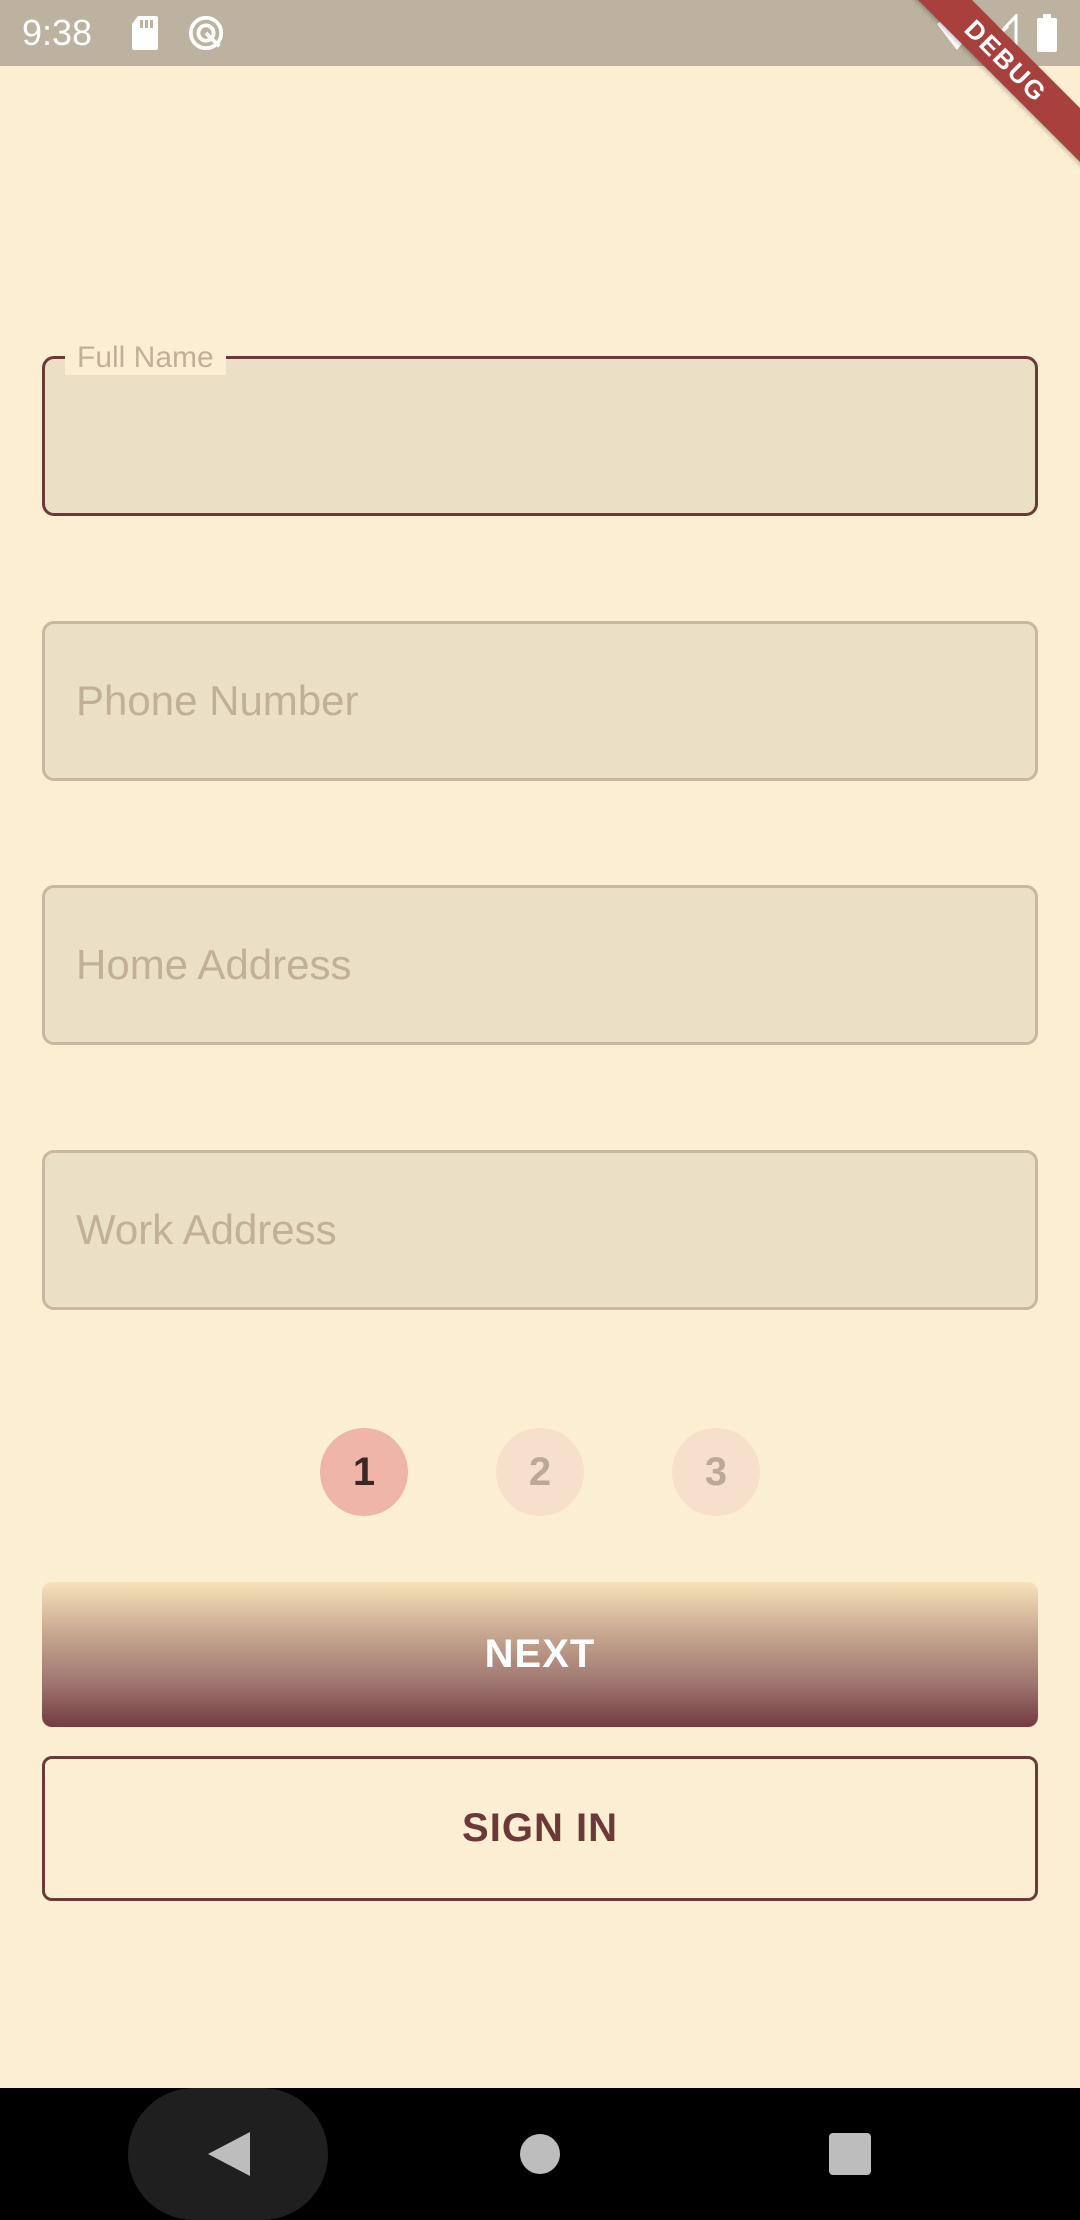 This screenshot has width=1080, height=2220. I want to click on sign-in-button: SIGN IN, so click(540, 1828).